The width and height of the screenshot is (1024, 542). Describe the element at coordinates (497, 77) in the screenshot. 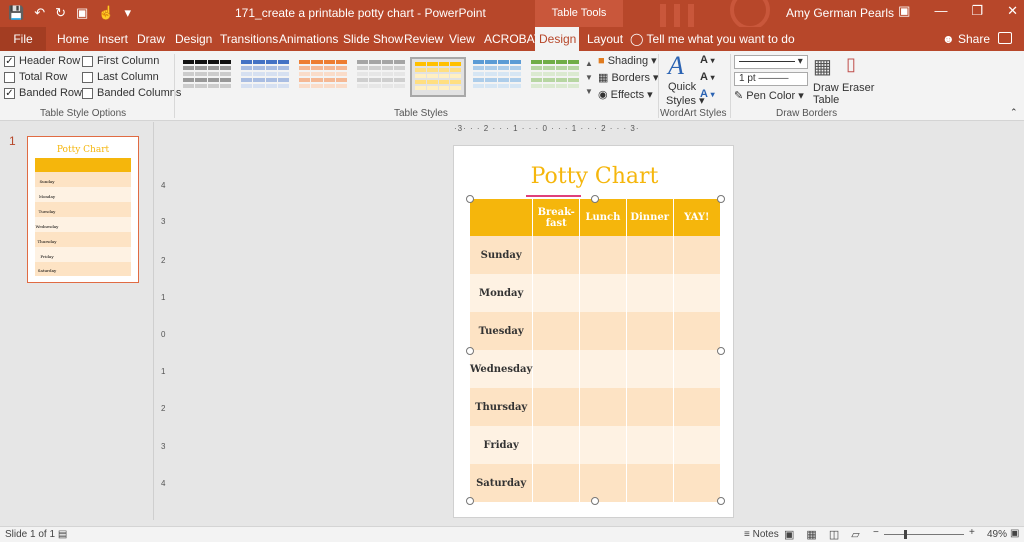

I see `table-style-light-blue` at that location.